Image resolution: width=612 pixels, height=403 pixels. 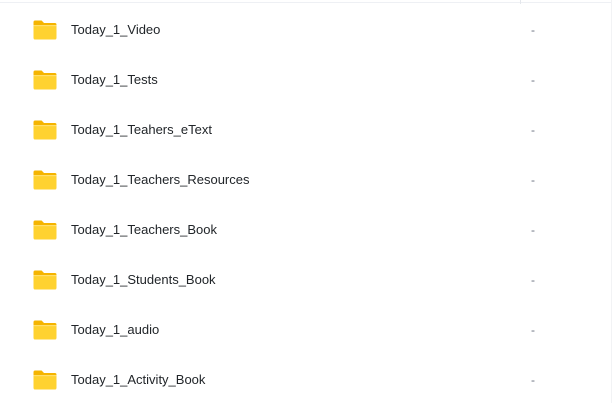 I want to click on folder-row: Today_1_Video -, so click(x=306, y=29).